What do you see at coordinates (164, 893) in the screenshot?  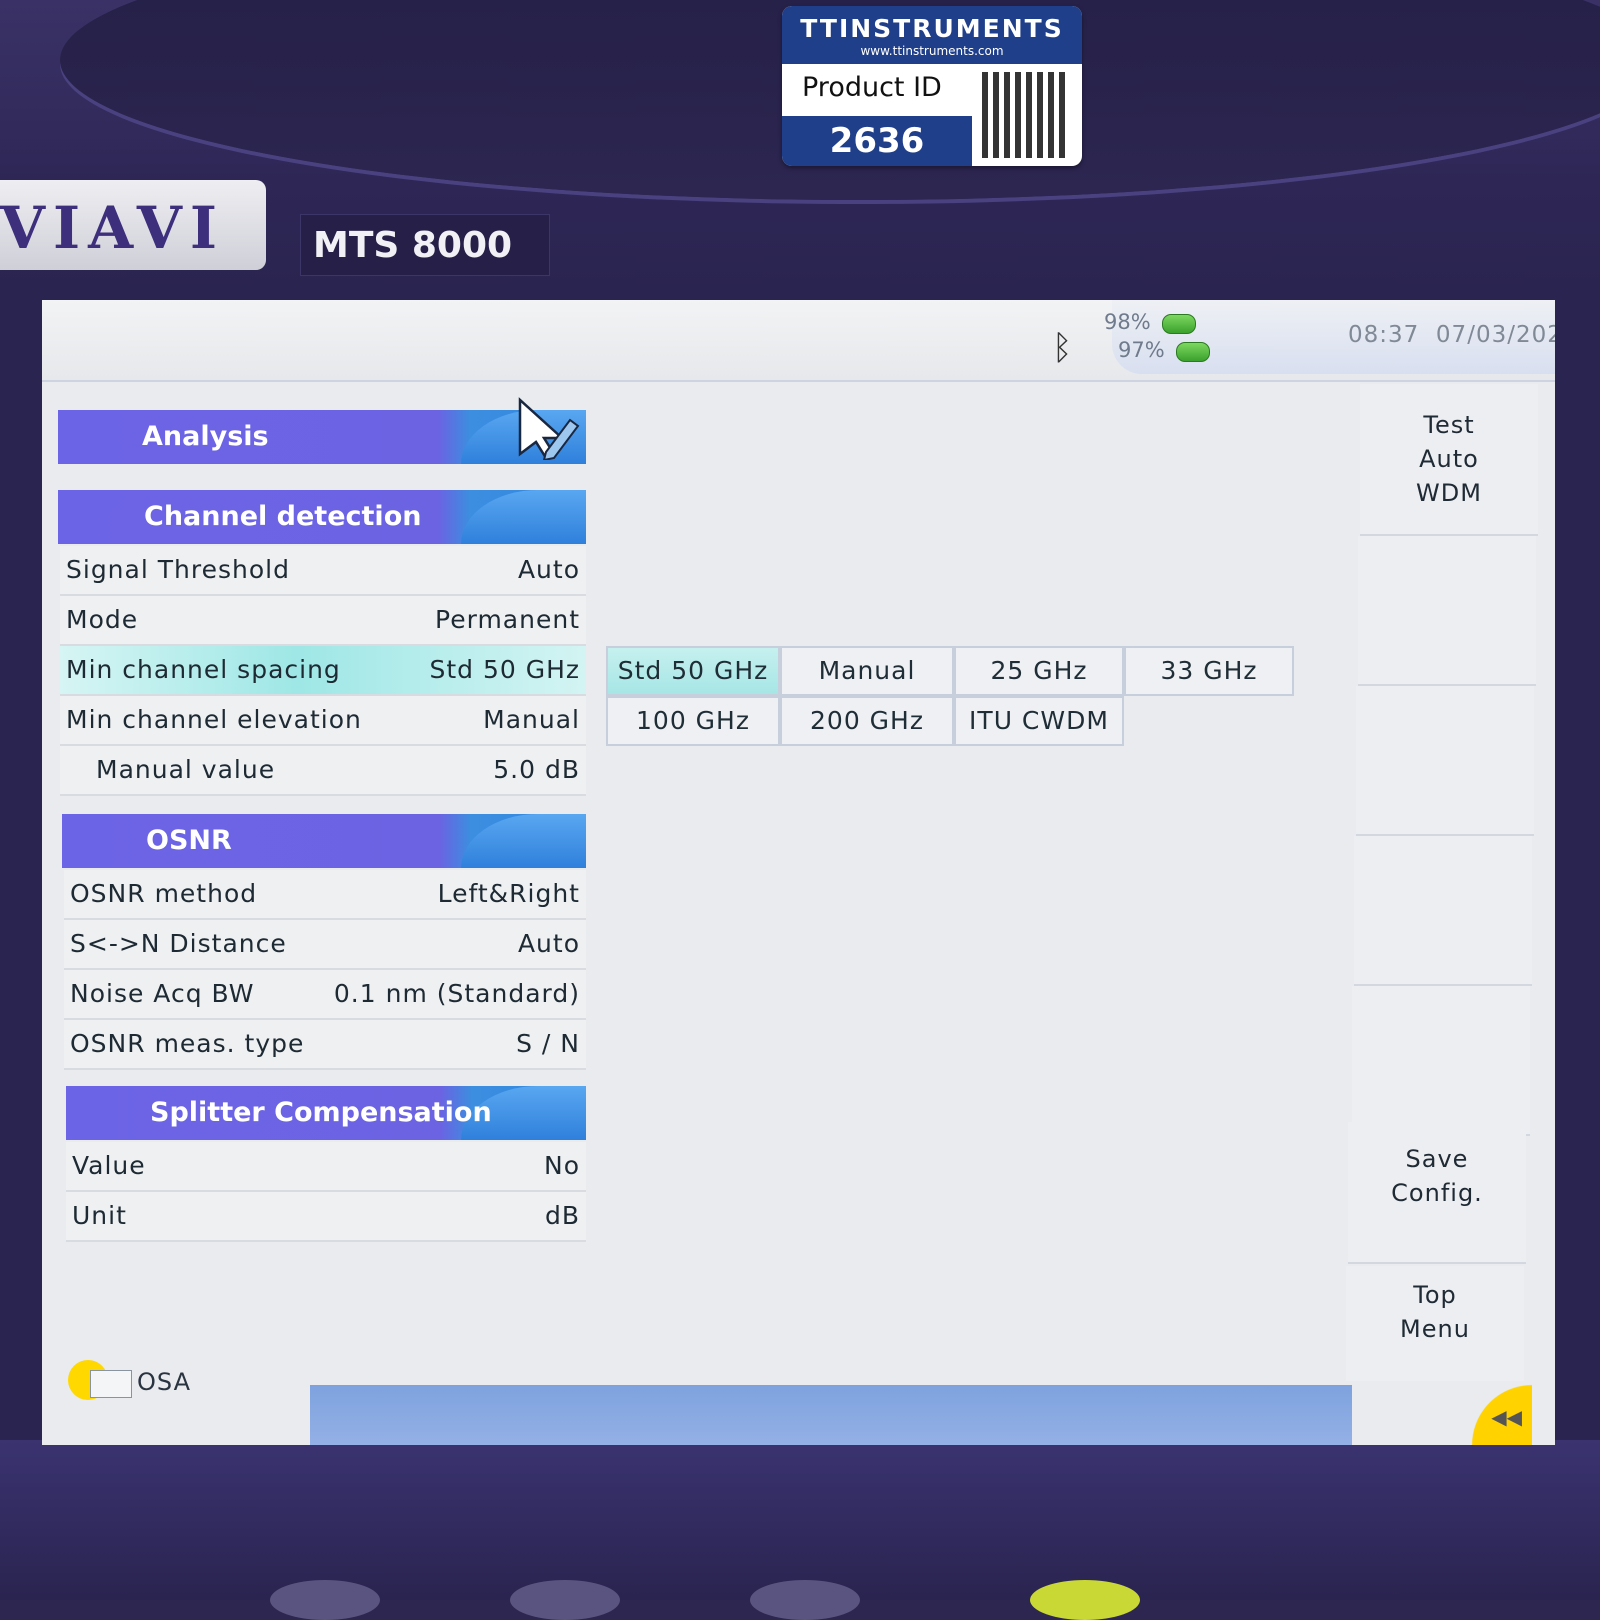 I see `setting-label: OSNR method` at bounding box center [164, 893].